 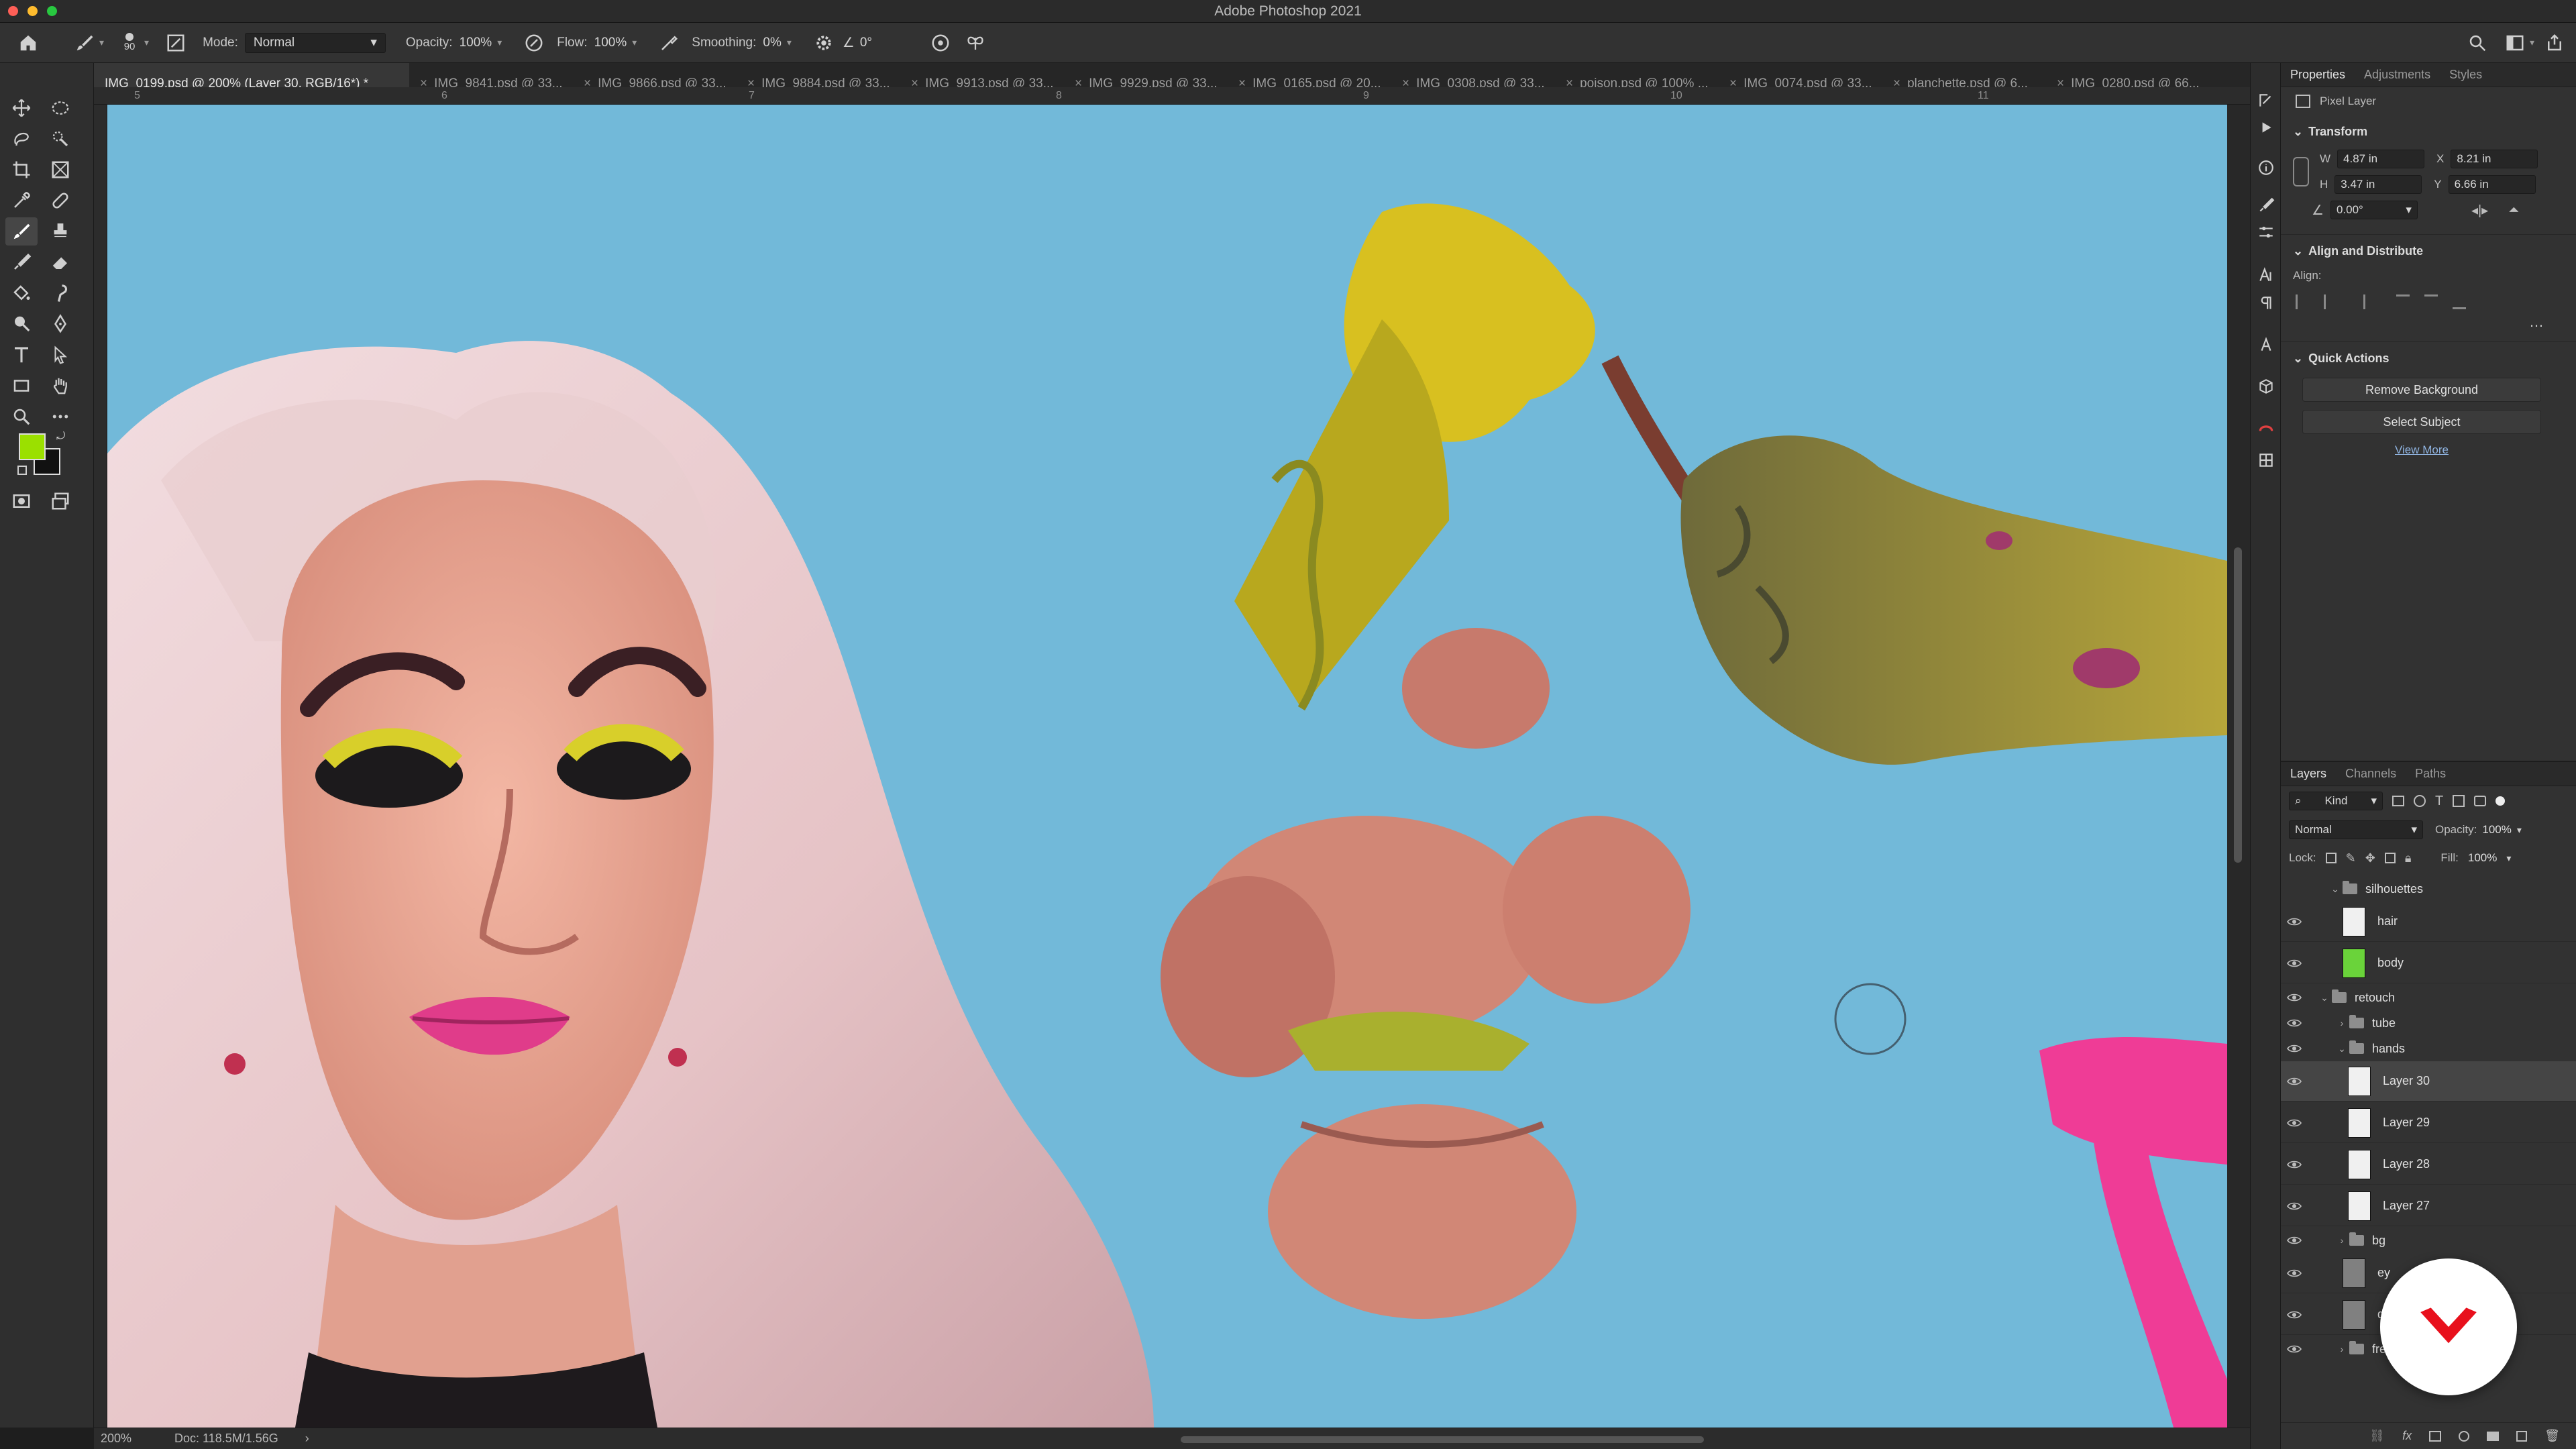 What do you see at coordinates (2428, 1164) in the screenshot?
I see `layer-row: Layer 28` at bounding box center [2428, 1164].